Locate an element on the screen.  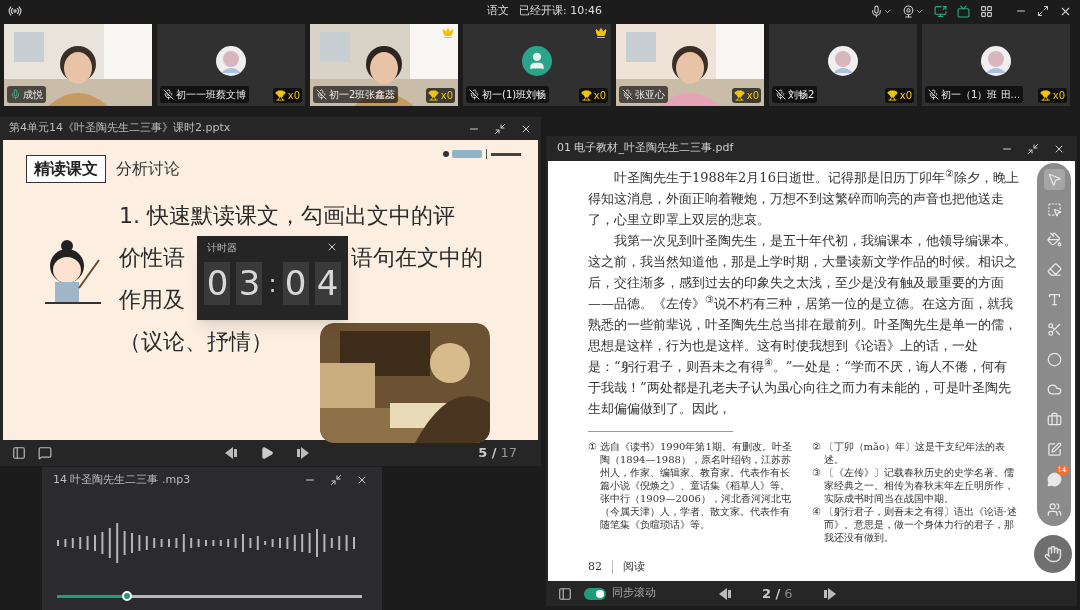
video-tile: 初一2班张鑫蕊 x0 is located at coordinates (384, 65).